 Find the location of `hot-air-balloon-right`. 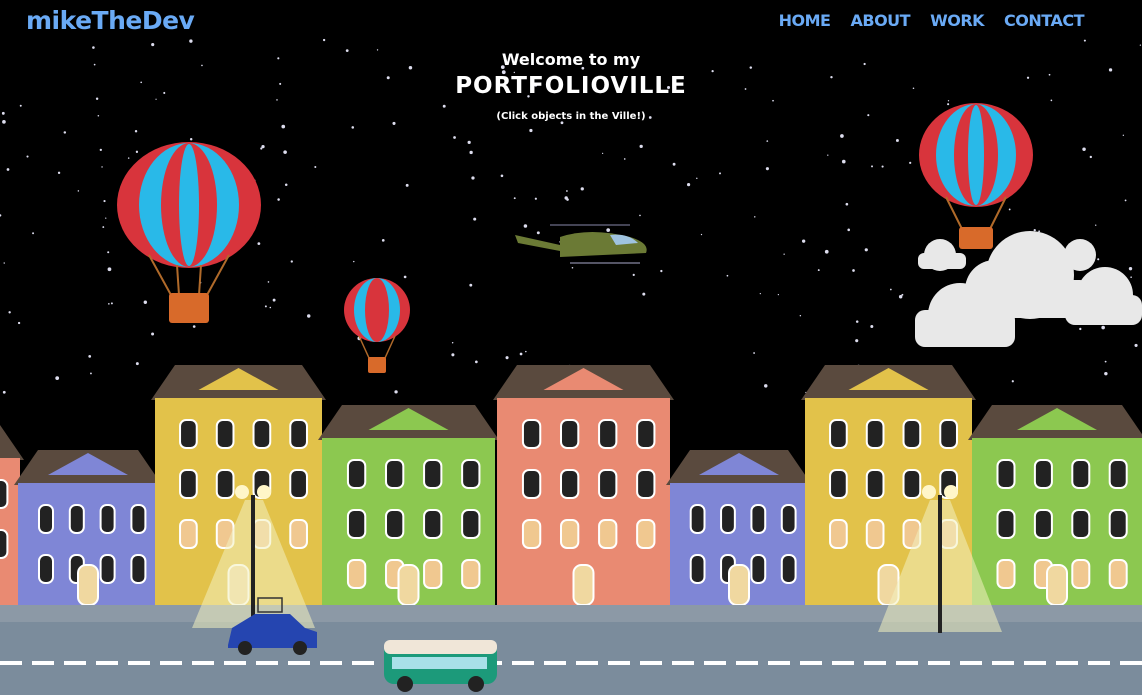

hot-air-balloon-right is located at coordinates (976, 176).